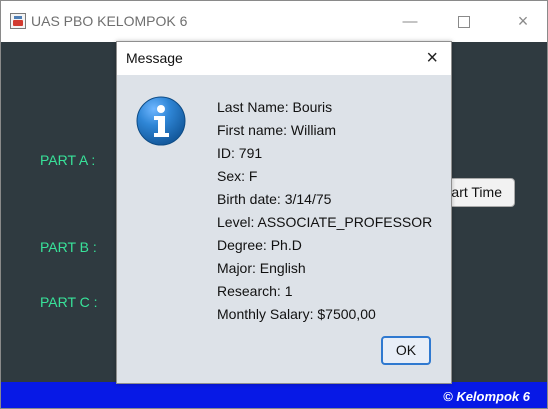  What do you see at coordinates (410, 21) in the screenshot?
I see `minimize-button: —` at bounding box center [410, 21].